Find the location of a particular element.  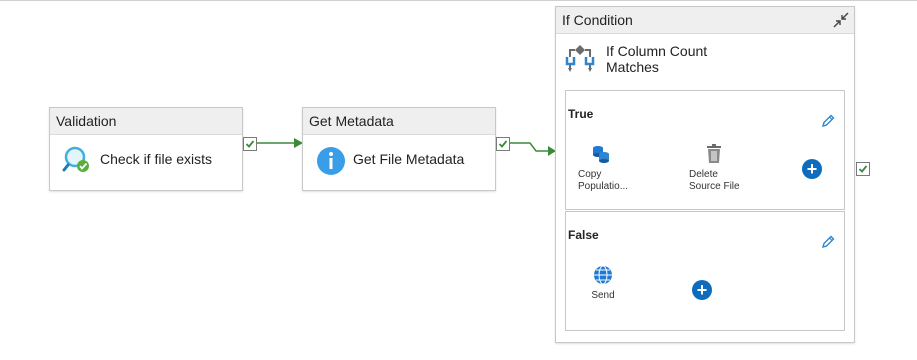

connector-metadata-to-if is located at coordinates (532, 149).